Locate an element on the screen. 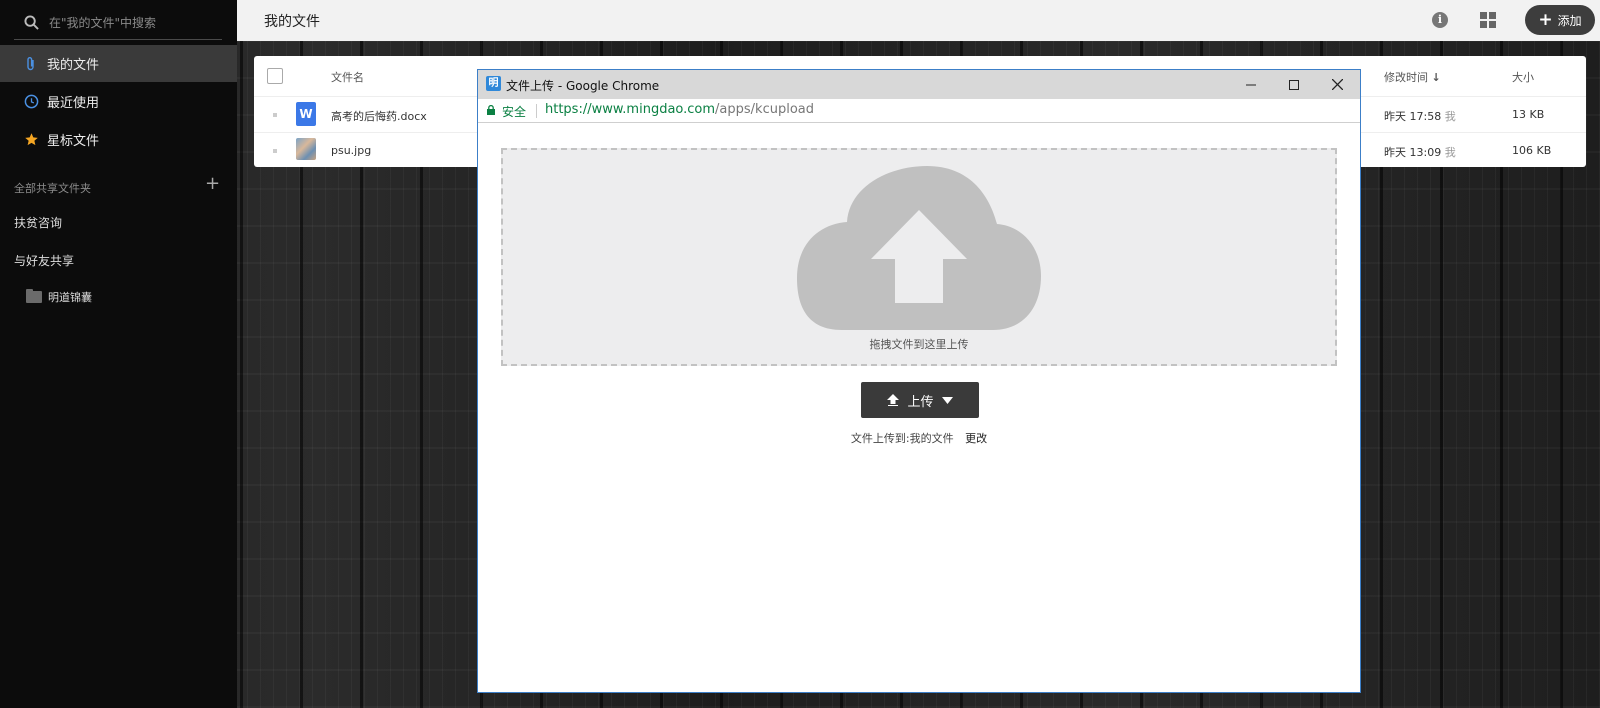 The height and width of the screenshot is (708, 1600). sidebar-item-shared-with-friends: 与好友共享 is located at coordinates (44, 260).